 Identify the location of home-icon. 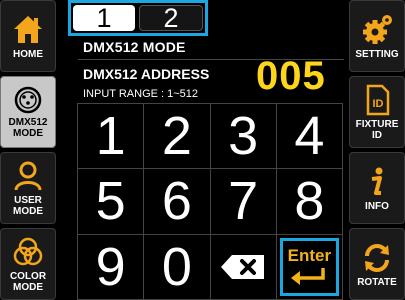
(28, 29).